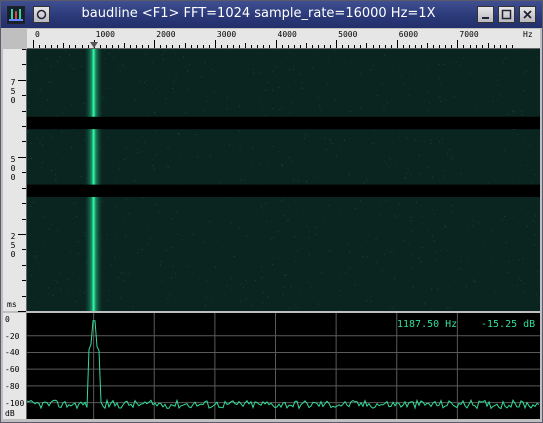  Describe the element at coordinates (16, 15) in the screenshot. I see `baudline-app-icon` at that location.